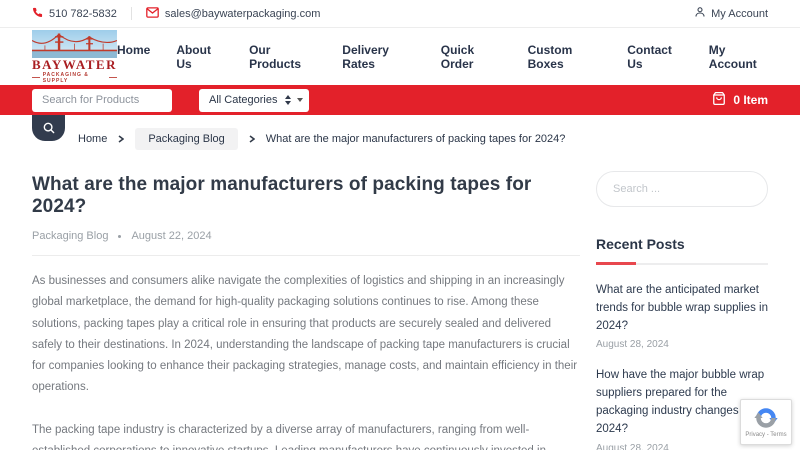 The width and height of the screenshot is (800, 450). I want to click on shopping-bag-icon, so click(719, 100).